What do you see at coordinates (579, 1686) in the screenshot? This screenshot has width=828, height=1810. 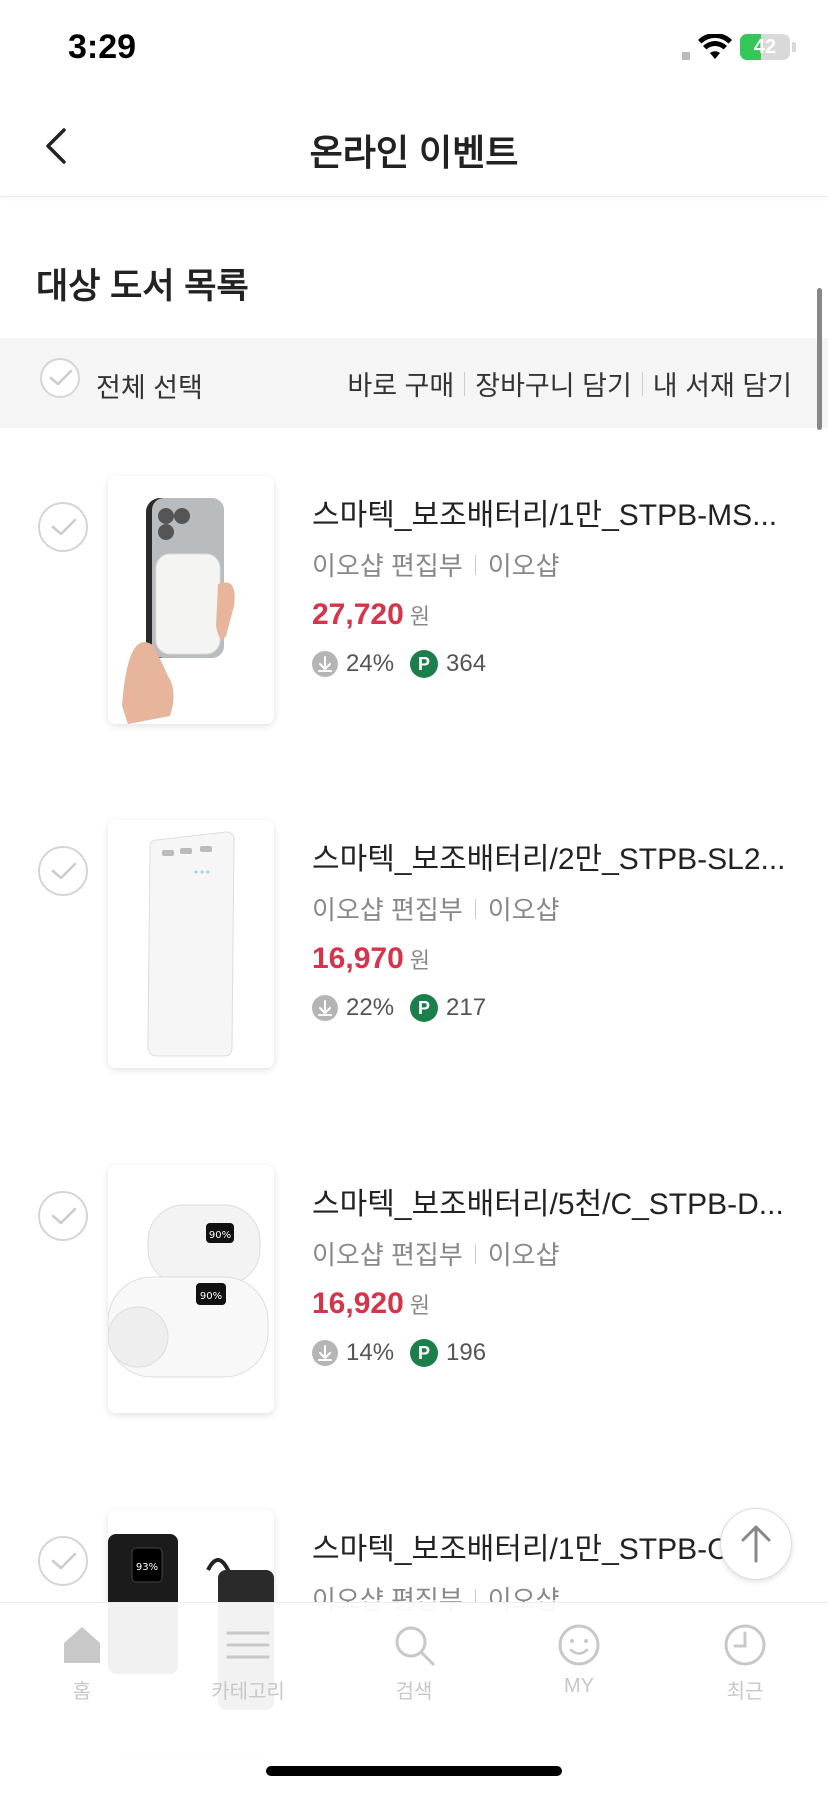 I see `tab-label: MY` at bounding box center [579, 1686].